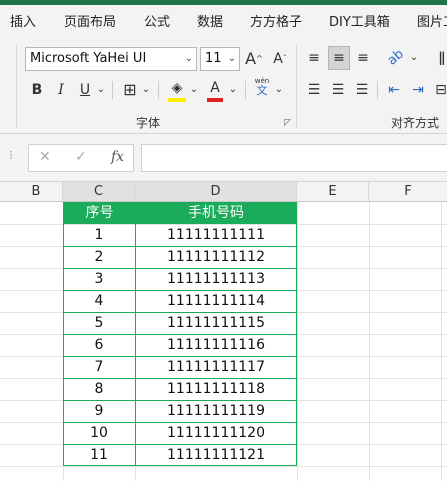 The width and height of the screenshot is (447, 481). I want to click on borders-icon: ⊞, so click(130, 90).